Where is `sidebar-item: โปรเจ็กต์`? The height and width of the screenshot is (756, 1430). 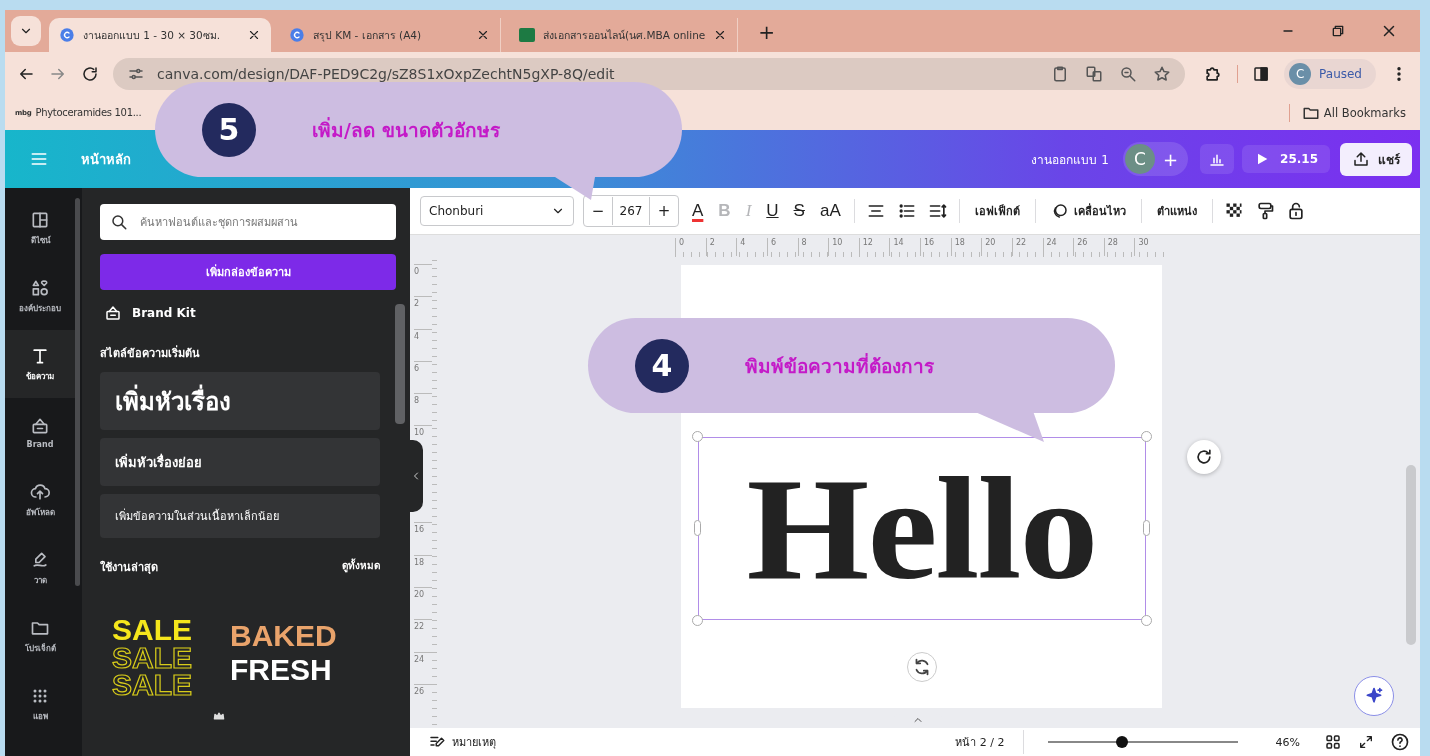 sidebar-item: โปรเจ็กต์ is located at coordinates (40, 636).